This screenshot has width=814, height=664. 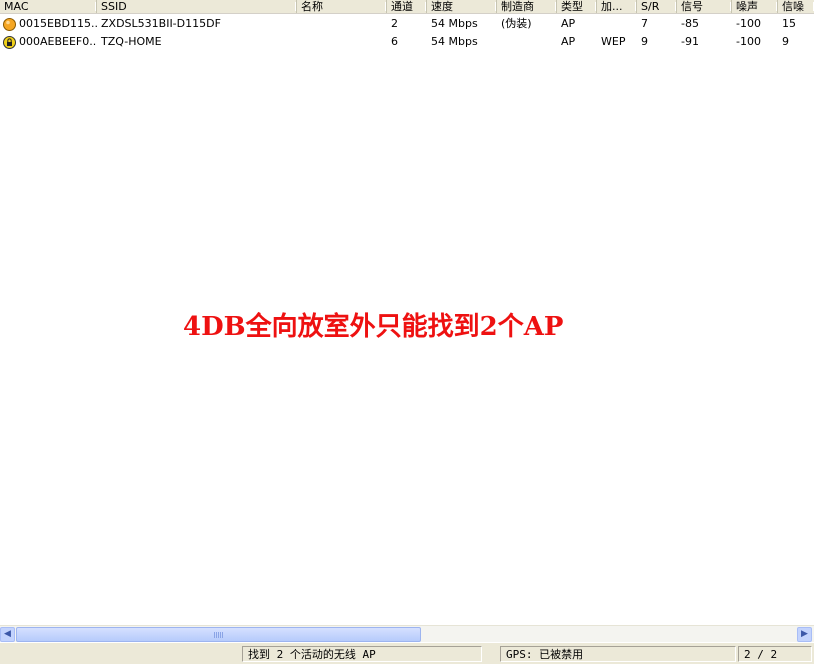 What do you see at coordinates (527, 42) in the screenshot?
I see `cell-vendor` at bounding box center [527, 42].